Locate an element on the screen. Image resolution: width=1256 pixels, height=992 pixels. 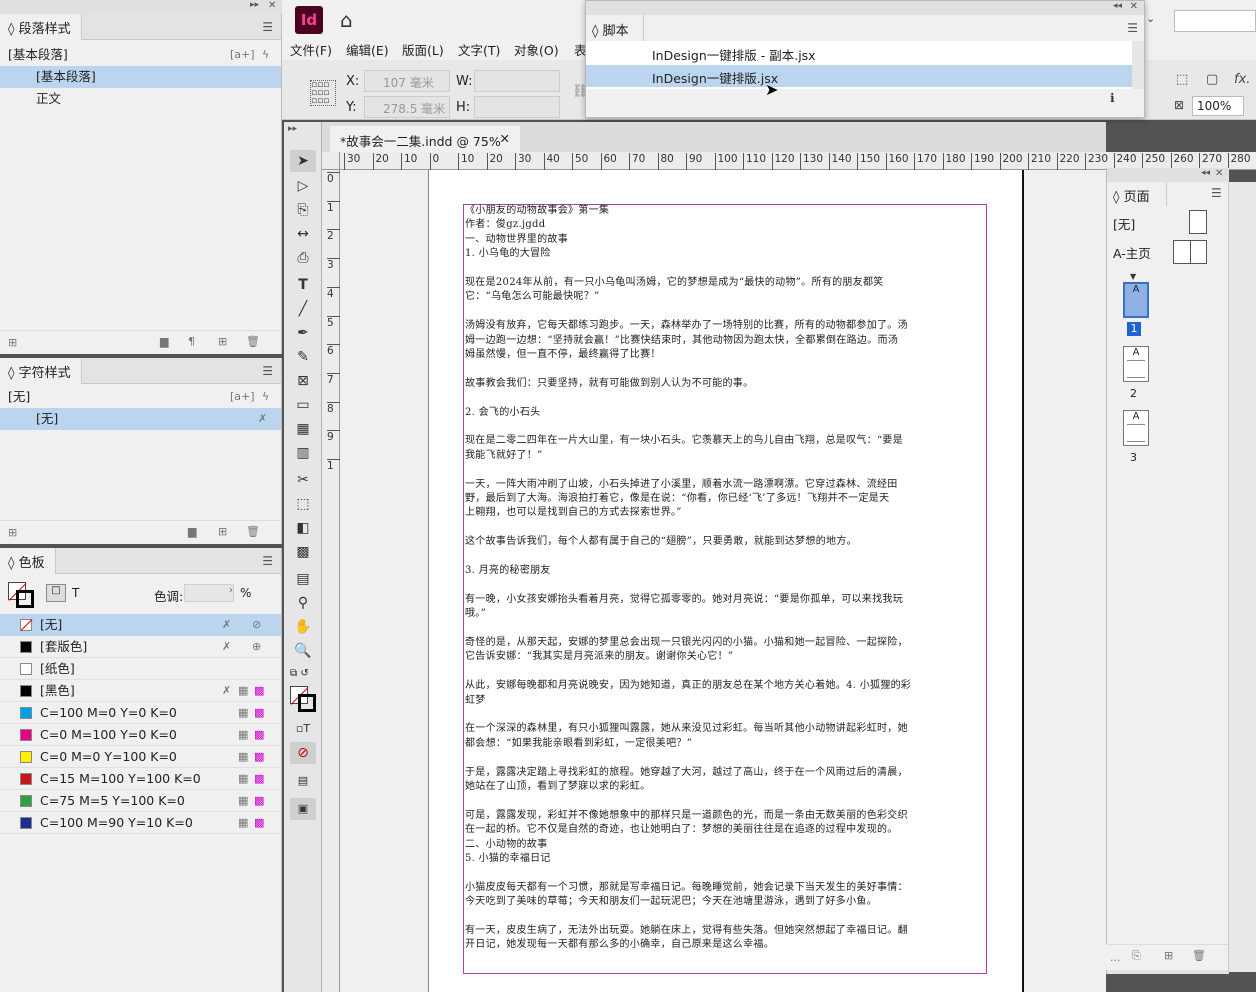
paragraph-style-item: 正文 is located at coordinates (140, 99).